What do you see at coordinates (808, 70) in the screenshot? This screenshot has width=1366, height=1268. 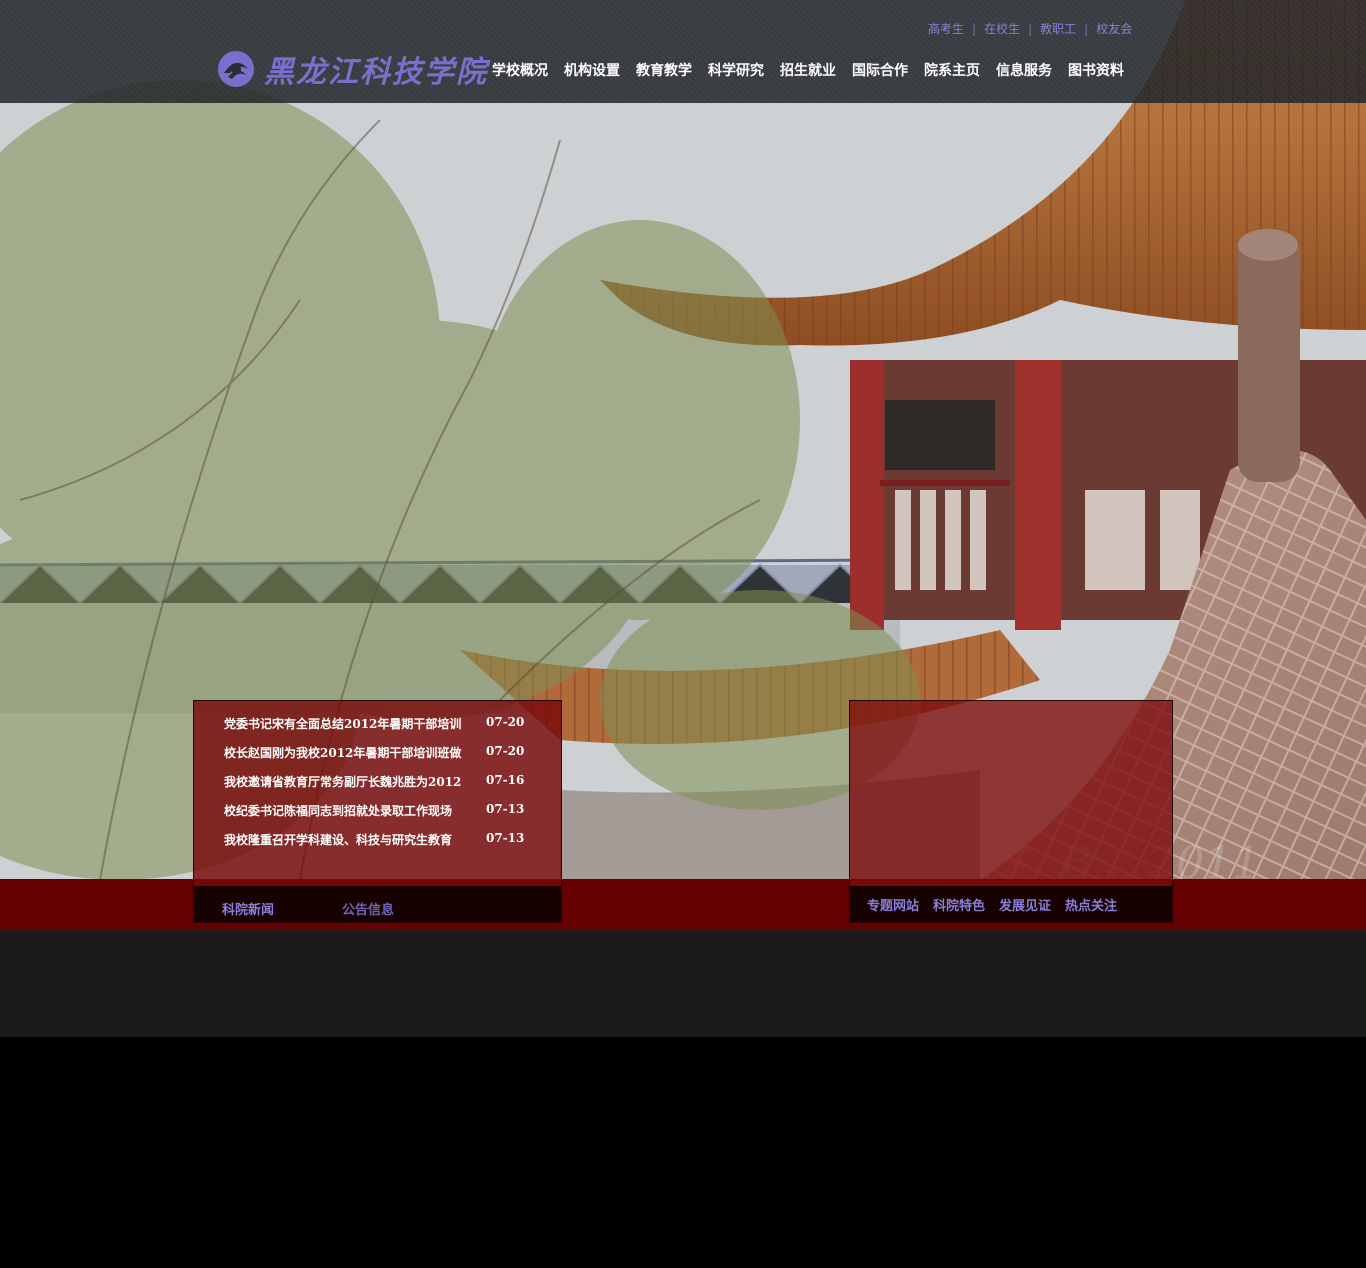 I see `nav-item-admissions: 招生就业` at bounding box center [808, 70].